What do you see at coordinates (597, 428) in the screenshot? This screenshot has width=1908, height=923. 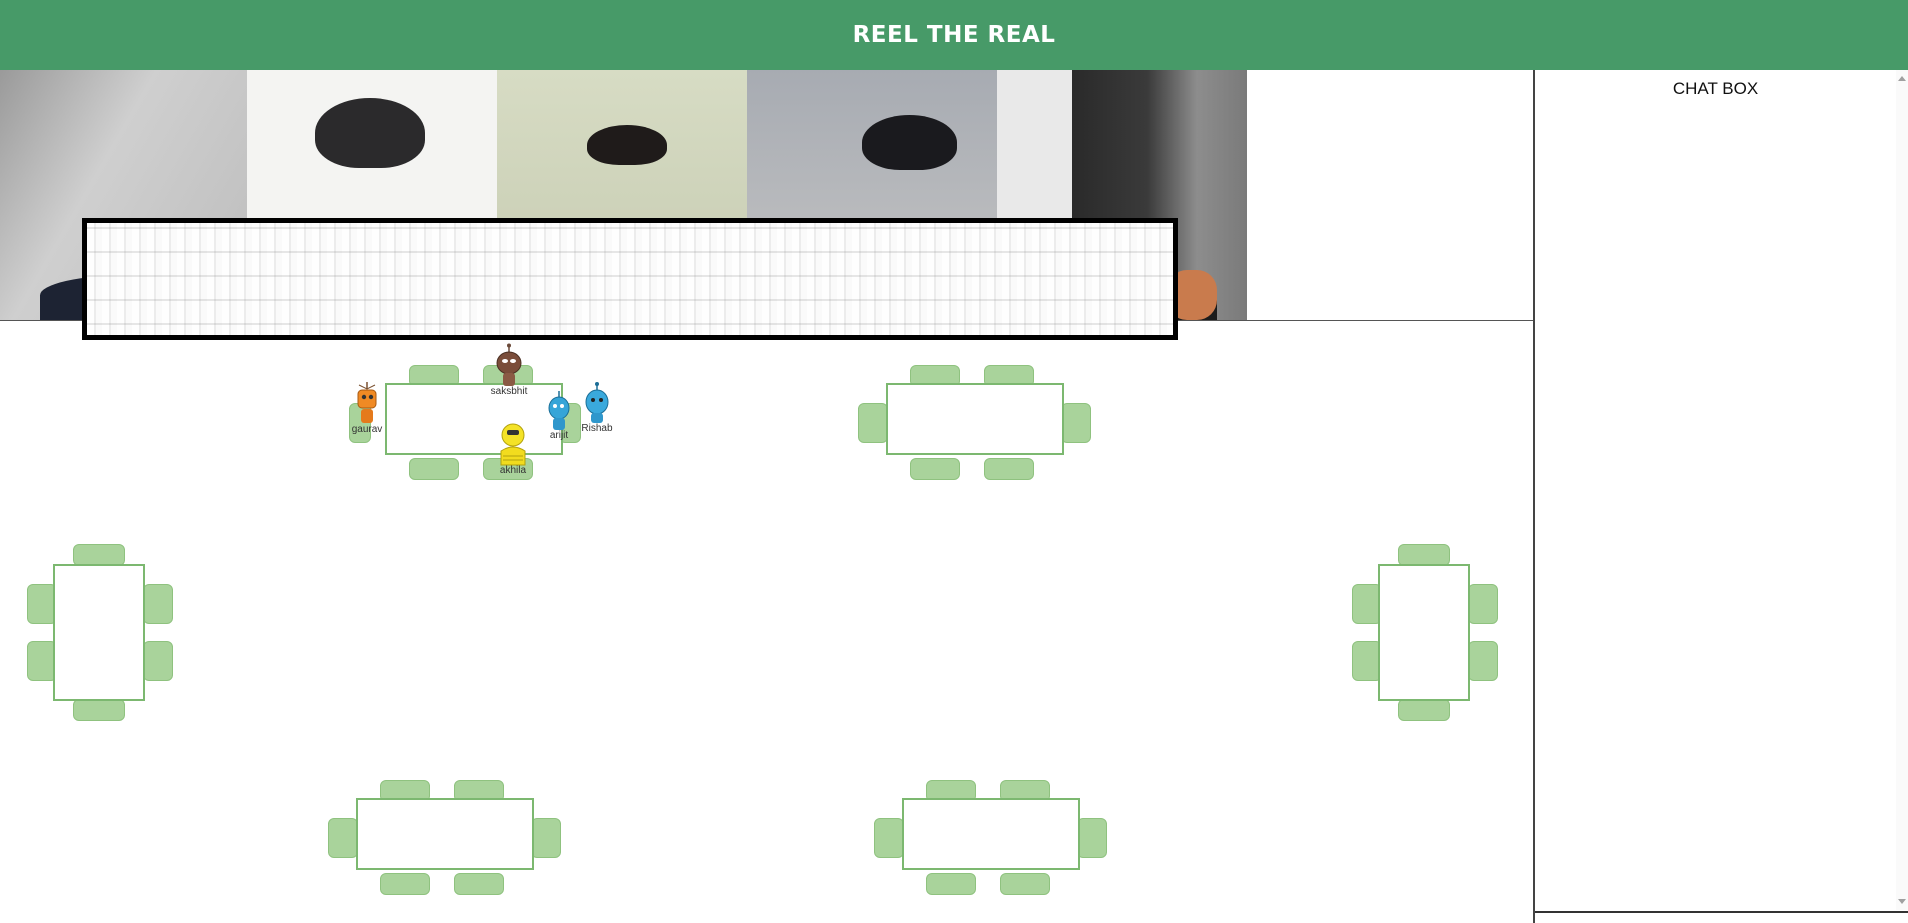 I see `avatar-name: Rishab` at bounding box center [597, 428].